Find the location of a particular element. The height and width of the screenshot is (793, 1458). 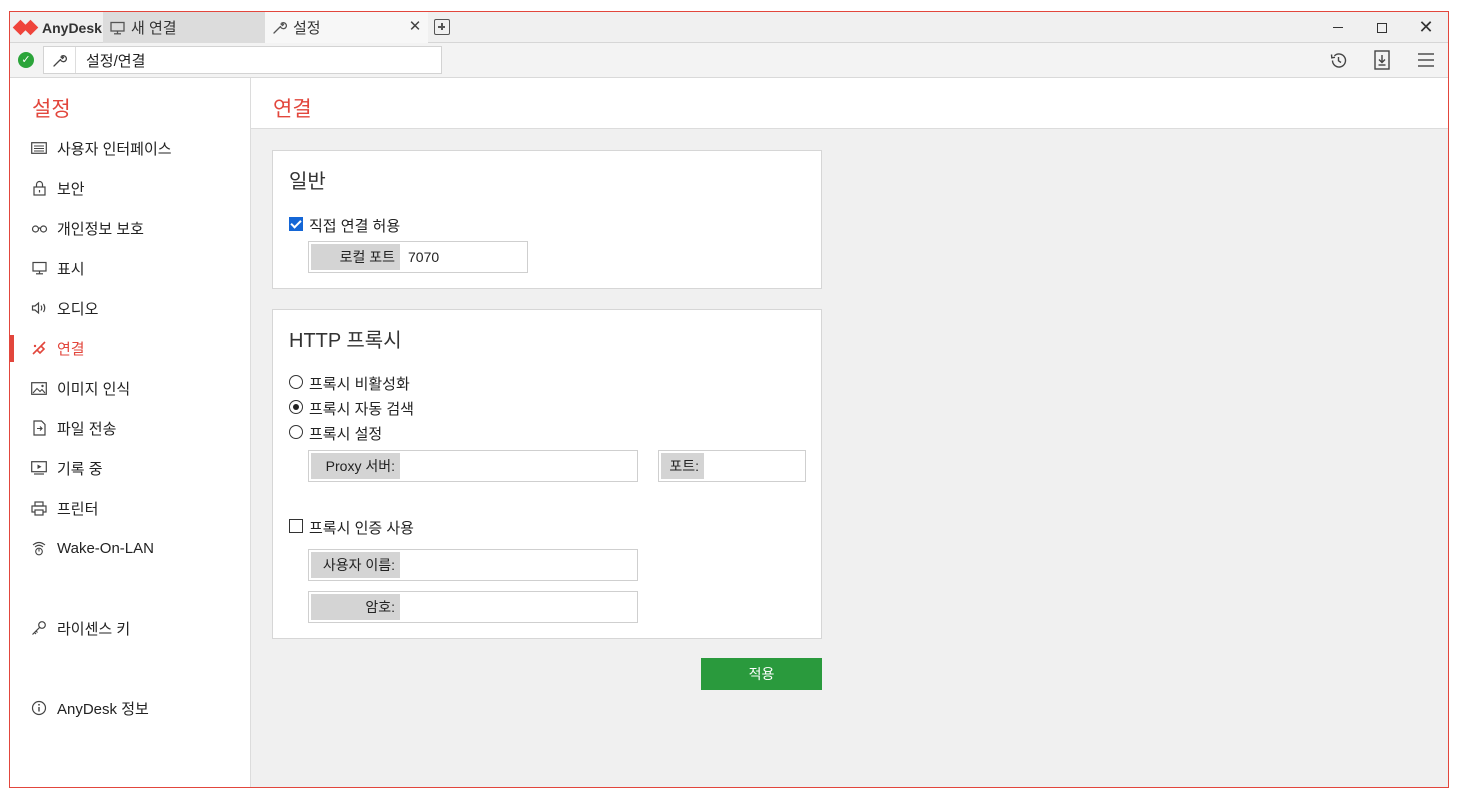

app-name: AnyDesk is located at coordinates (72, 27).